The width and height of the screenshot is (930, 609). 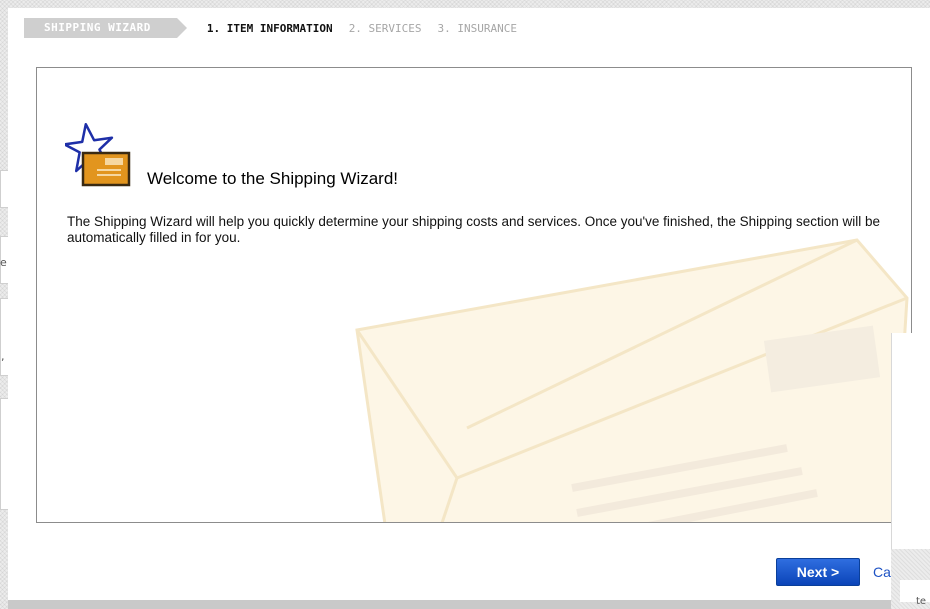 I want to click on step-insurance: 3. INSURANCE, so click(x=477, y=28).